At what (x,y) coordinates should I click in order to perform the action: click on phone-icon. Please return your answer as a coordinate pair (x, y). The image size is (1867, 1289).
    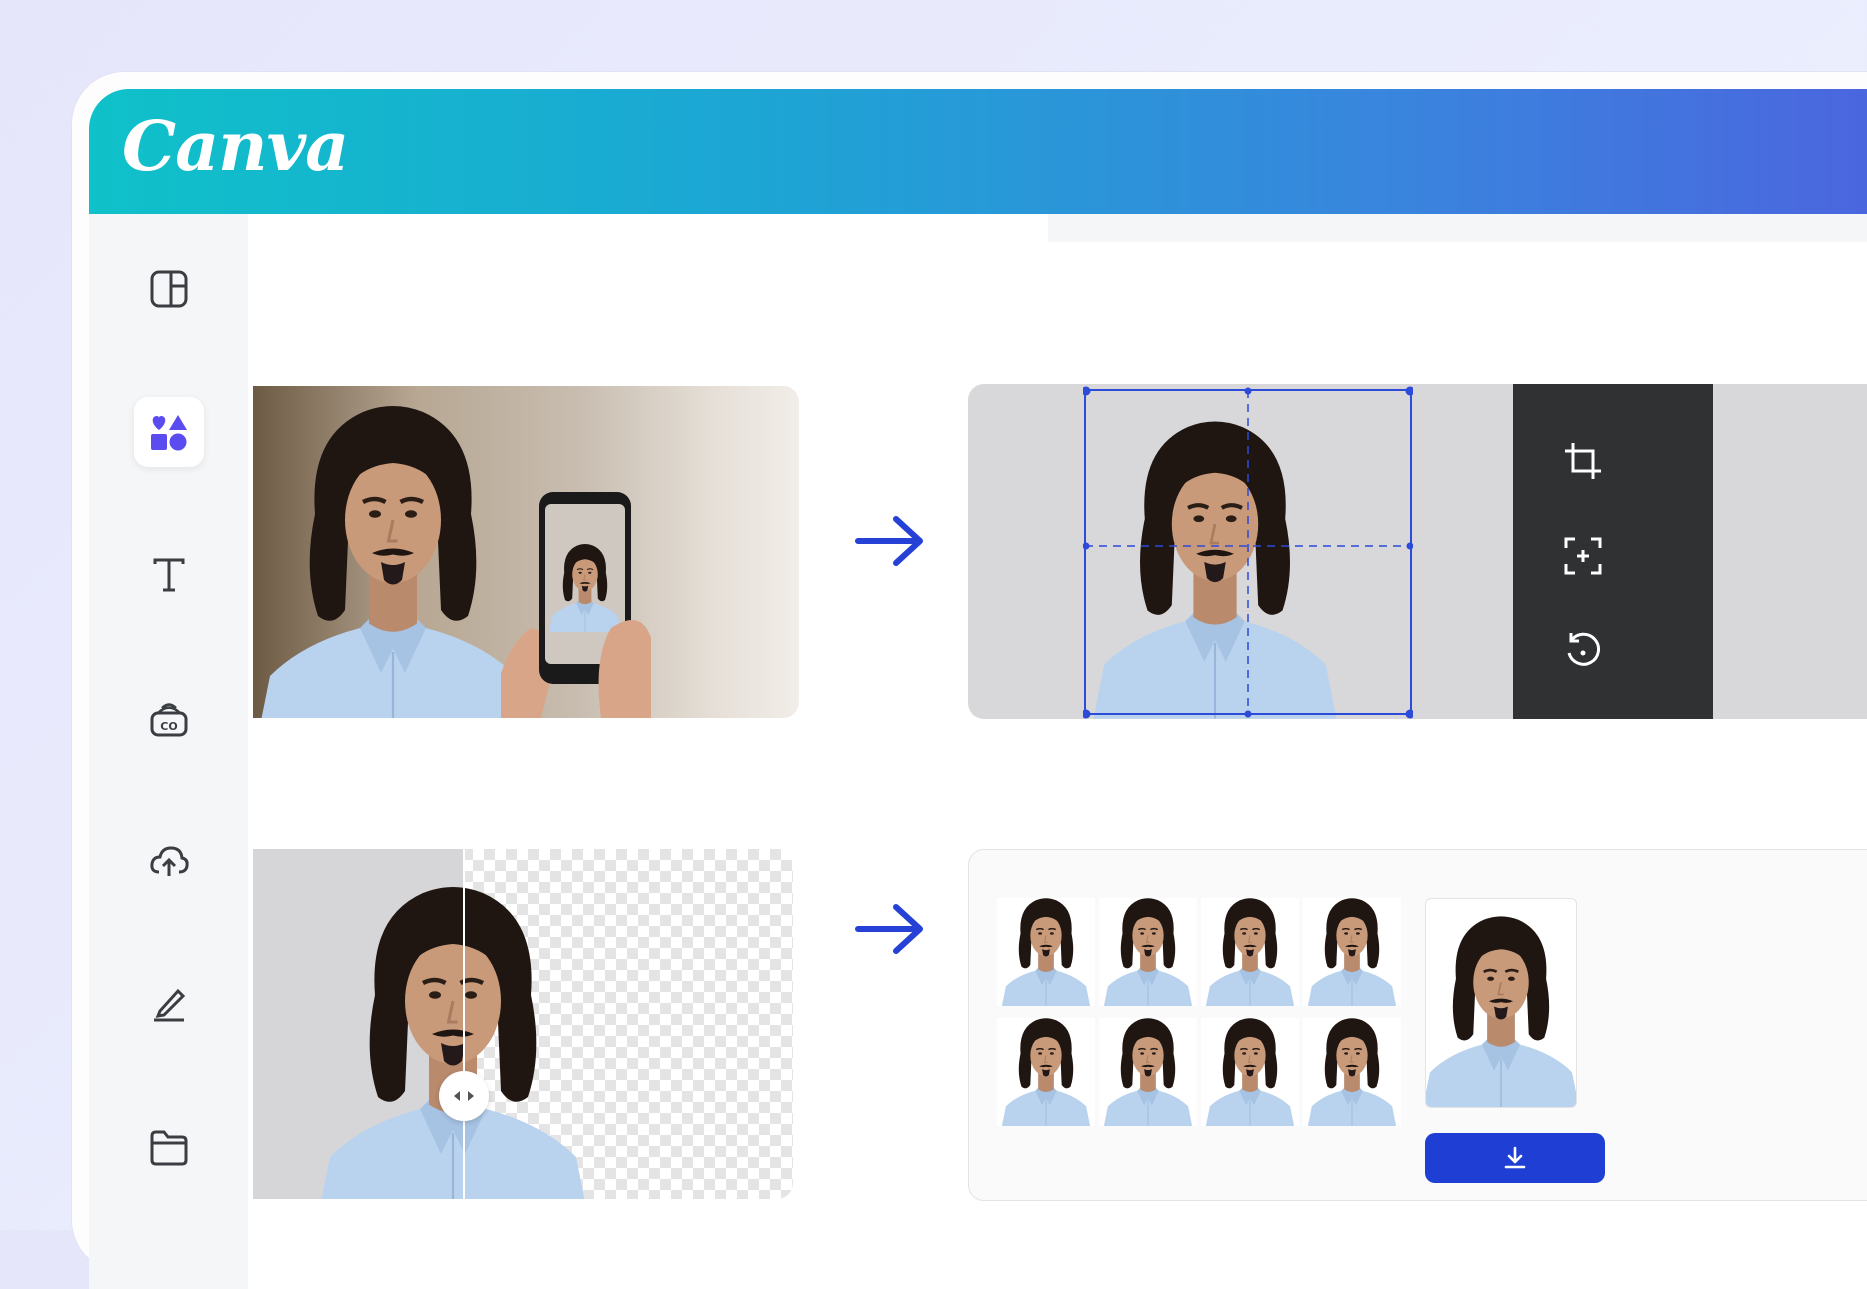
    Looking at the image, I should click on (576, 605).